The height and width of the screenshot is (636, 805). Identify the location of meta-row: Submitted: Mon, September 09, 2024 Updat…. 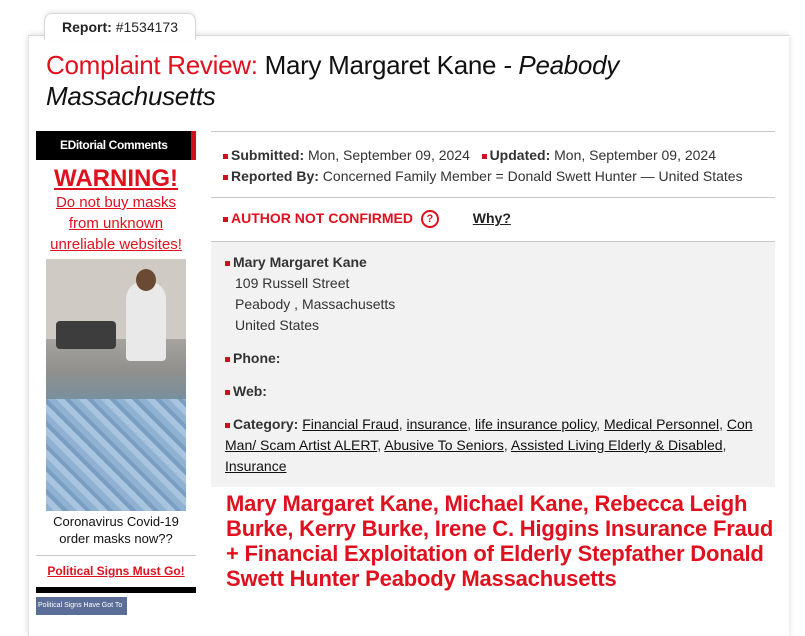
(493, 164).